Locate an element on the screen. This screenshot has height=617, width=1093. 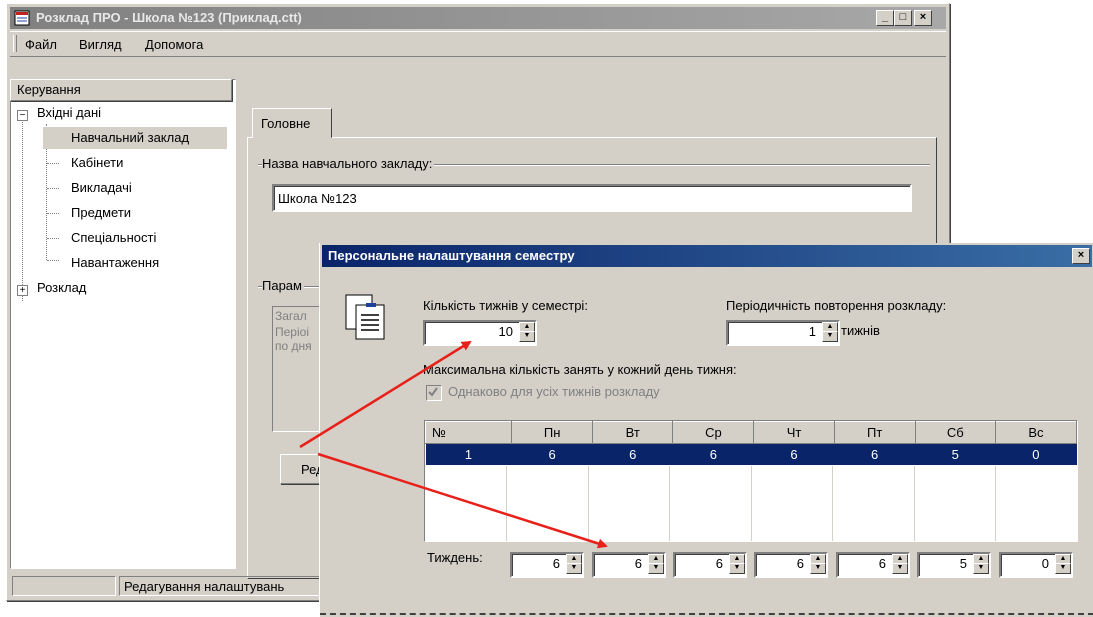
tab-main: Головне is located at coordinates (292, 123).